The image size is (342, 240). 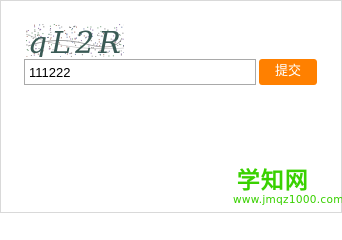 What do you see at coordinates (273, 181) in the screenshot?
I see `watermark-title: 学知网` at bounding box center [273, 181].